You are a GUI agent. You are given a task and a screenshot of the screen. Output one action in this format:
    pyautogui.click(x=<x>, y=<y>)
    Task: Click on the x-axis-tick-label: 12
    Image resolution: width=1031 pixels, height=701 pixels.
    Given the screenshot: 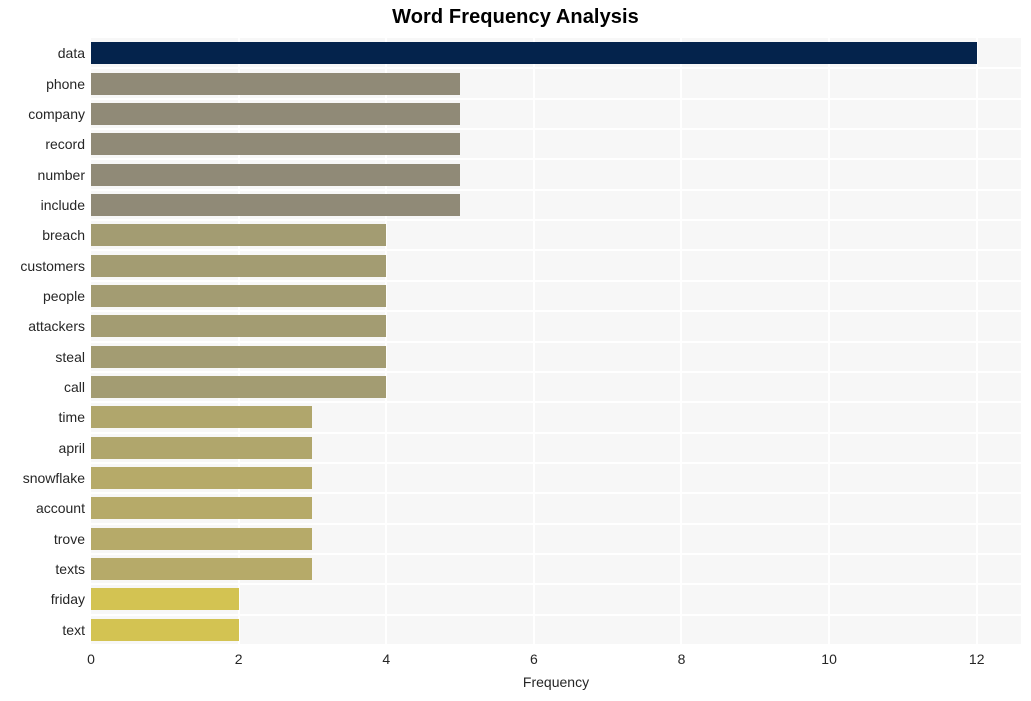 What is the action you would take?
    pyautogui.click(x=976, y=659)
    